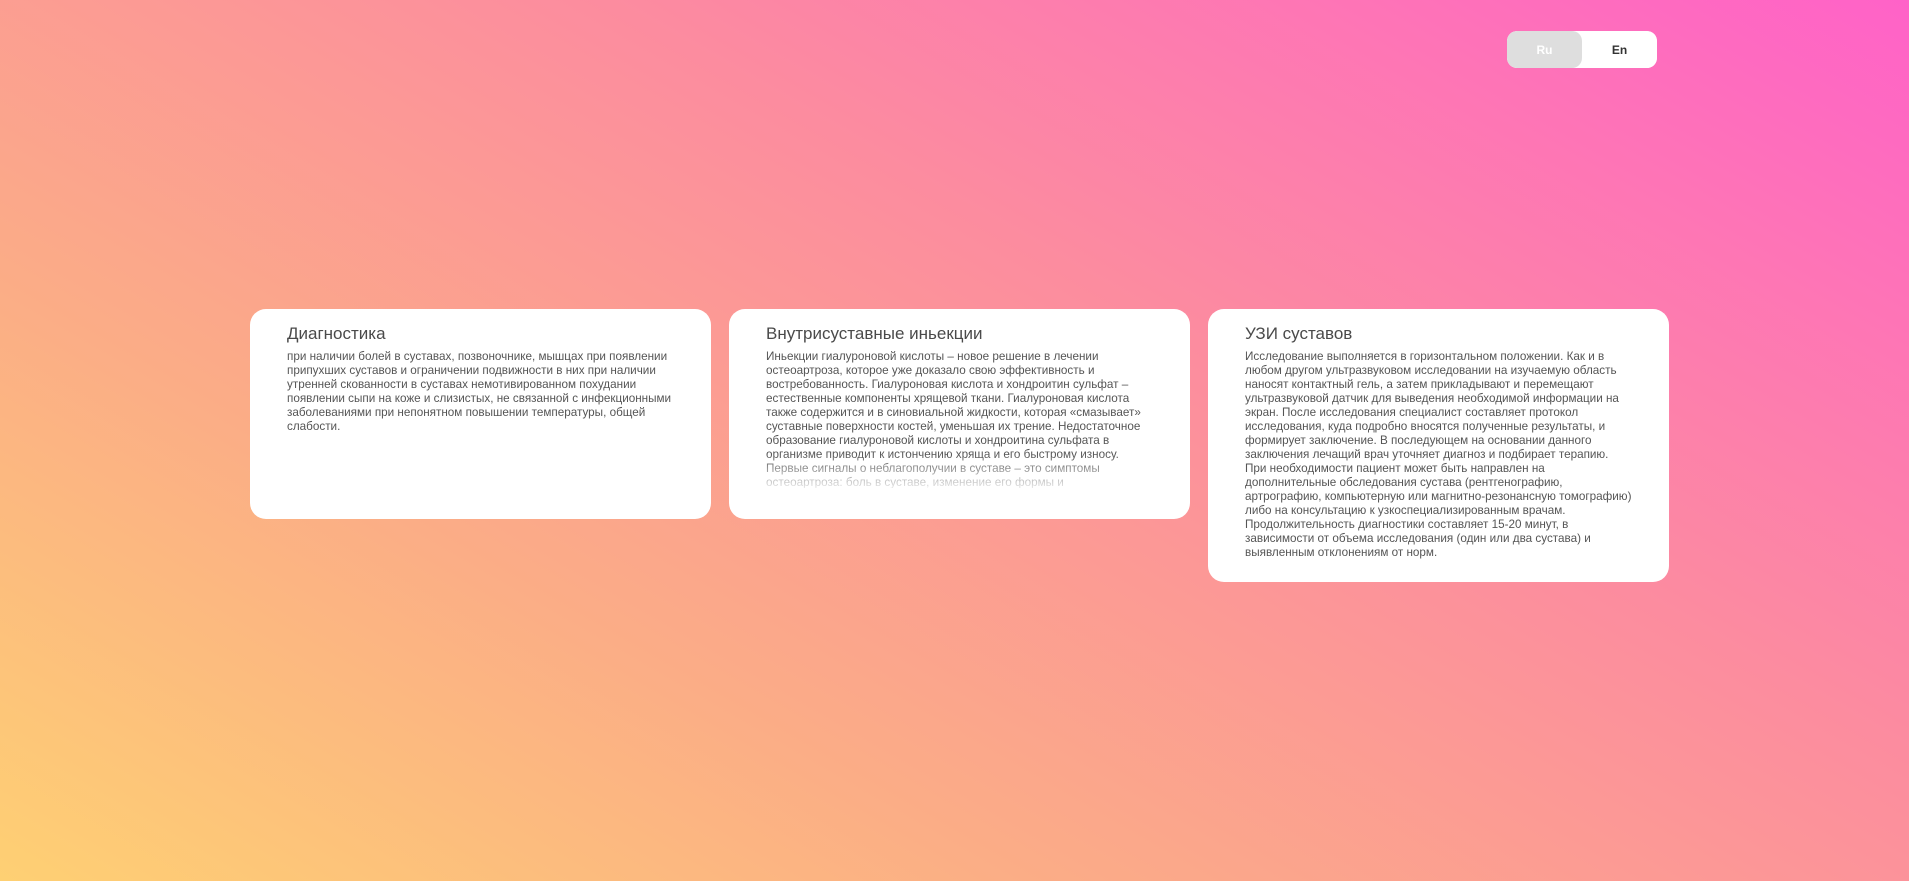 The height and width of the screenshot is (881, 1909). Describe the element at coordinates (1619, 49) in the screenshot. I see `lang-en-button: En` at that location.